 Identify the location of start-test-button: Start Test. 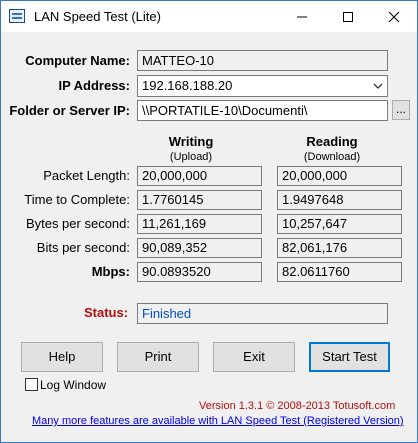
(349, 357).